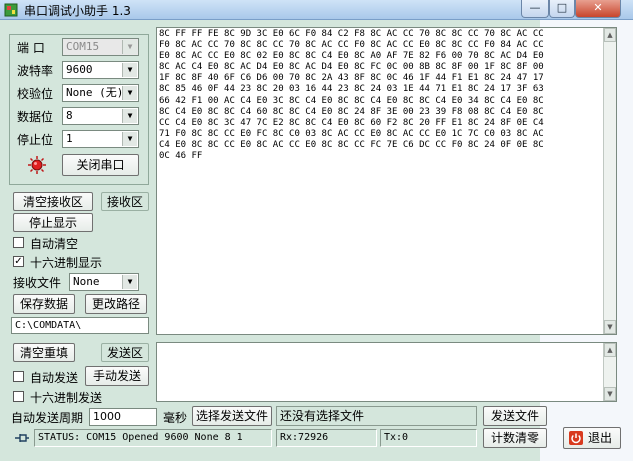 The height and width of the screenshot is (461, 633). What do you see at coordinates (100, 116) in the screenshot?
I see `databits-select: 8 ▼` at bounding box center [100, 116].